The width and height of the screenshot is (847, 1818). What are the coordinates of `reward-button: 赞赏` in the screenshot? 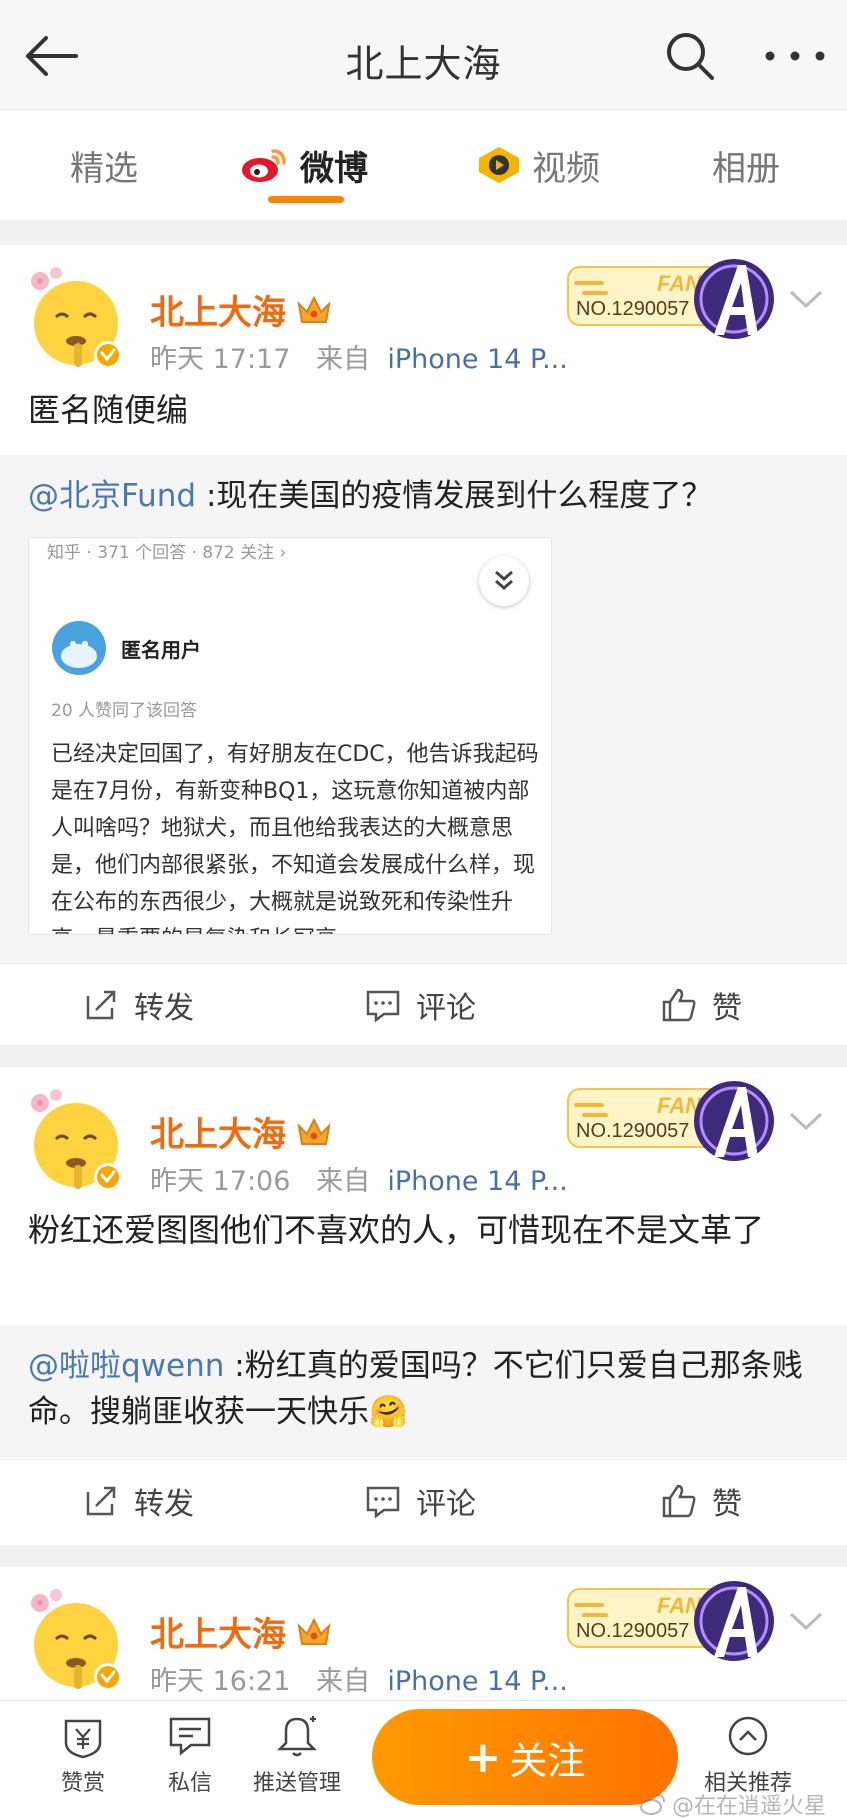 It's located at (83, 1755).